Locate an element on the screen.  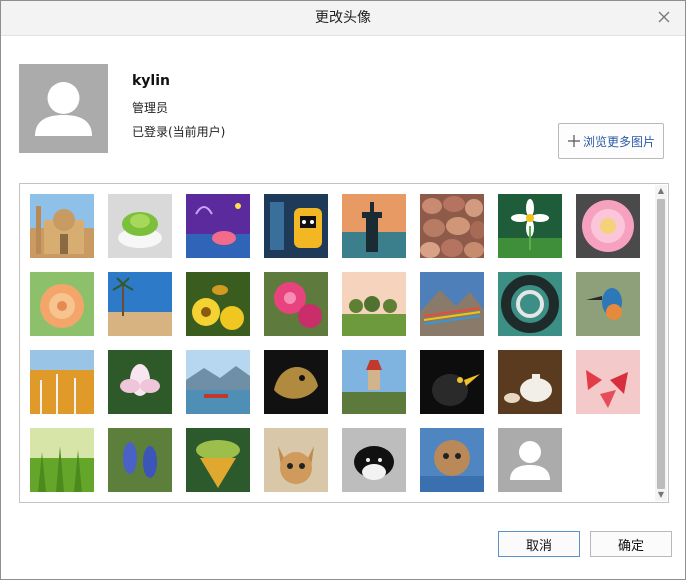
avatar-option-grass is located at coordinates (62, 460).